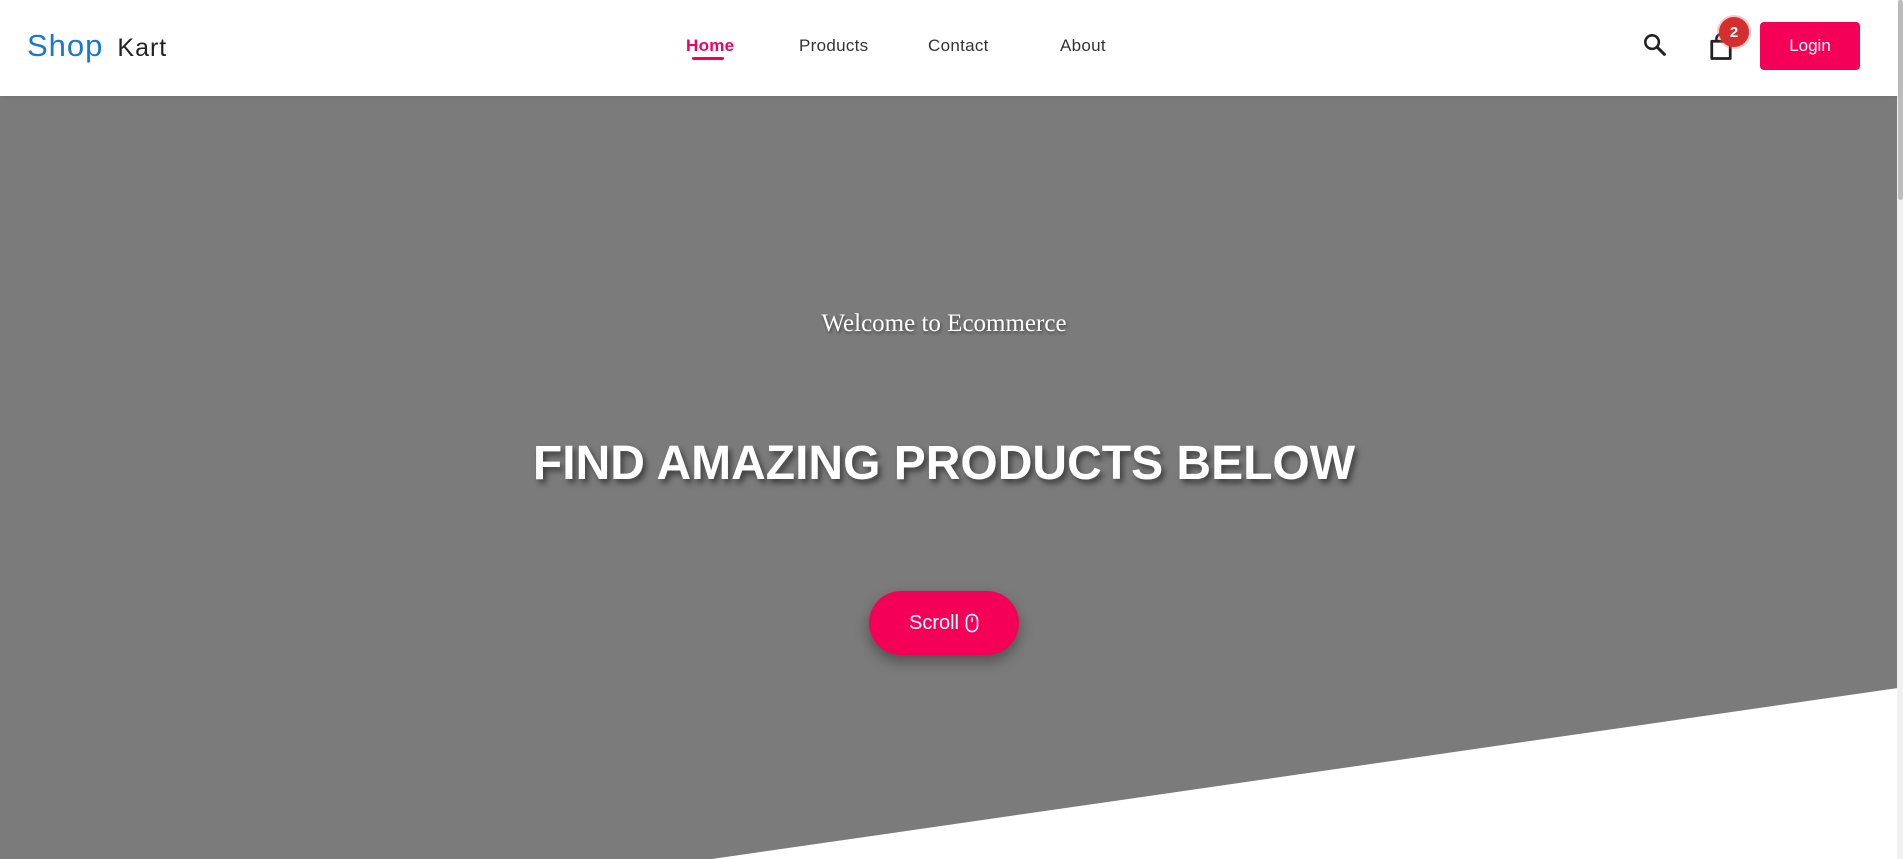  What do you see at coordinates (708, 58) in the screenshot?
I see `active-nav-indicator` at bounding box center [708, 58].